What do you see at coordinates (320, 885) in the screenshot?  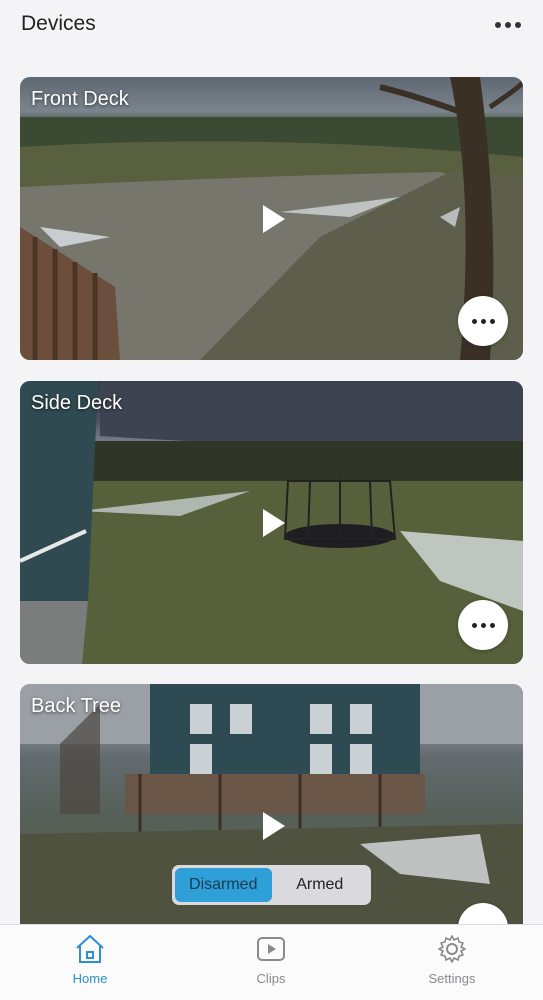 I see `armed-option: Armed` at bounding box center [320, 885].